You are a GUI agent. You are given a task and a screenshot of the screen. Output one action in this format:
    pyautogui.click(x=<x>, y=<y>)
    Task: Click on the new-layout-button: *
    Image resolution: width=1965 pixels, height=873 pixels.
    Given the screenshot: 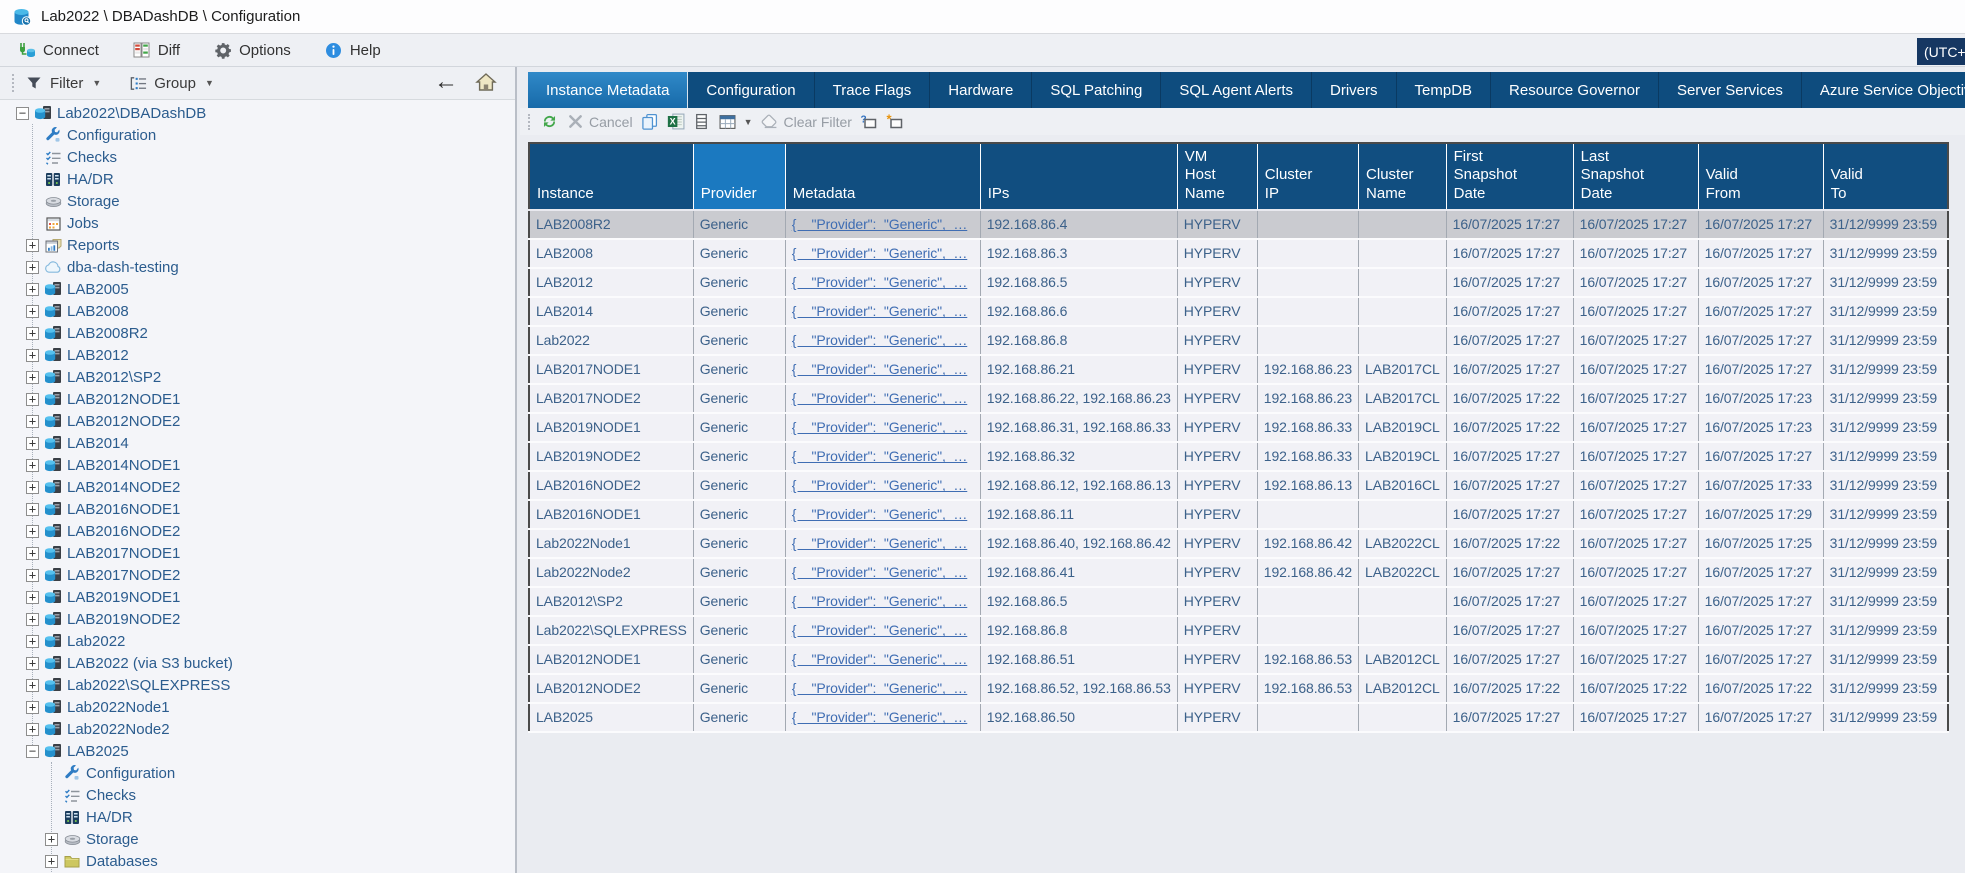 What is the action you would take?
    pyautogui.click(x=895, y=122)
    